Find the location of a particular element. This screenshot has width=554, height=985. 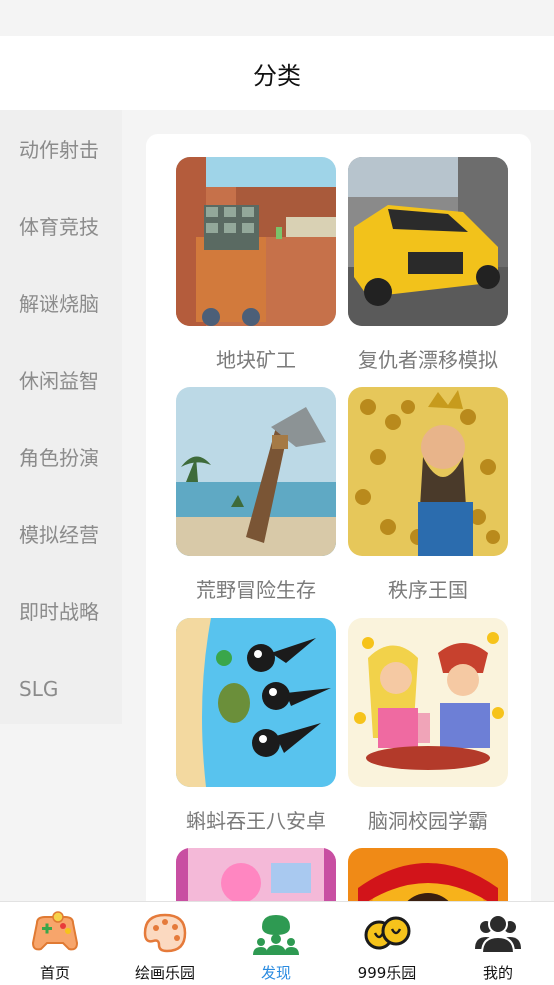

game-card: 荒野冒险生存 is located at coordinates (256, 494).